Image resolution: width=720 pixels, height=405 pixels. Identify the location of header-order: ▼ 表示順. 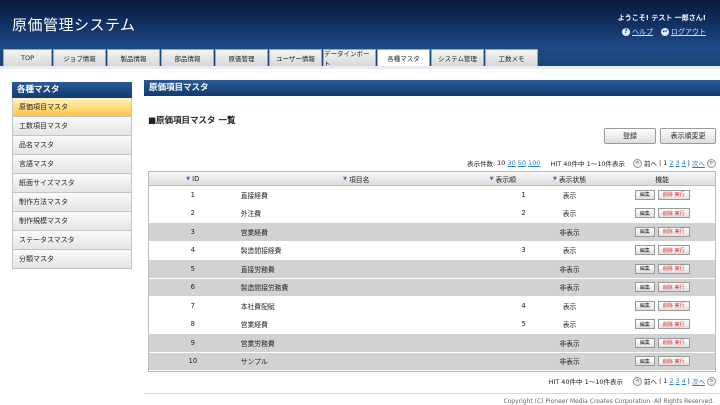
(503, 178).